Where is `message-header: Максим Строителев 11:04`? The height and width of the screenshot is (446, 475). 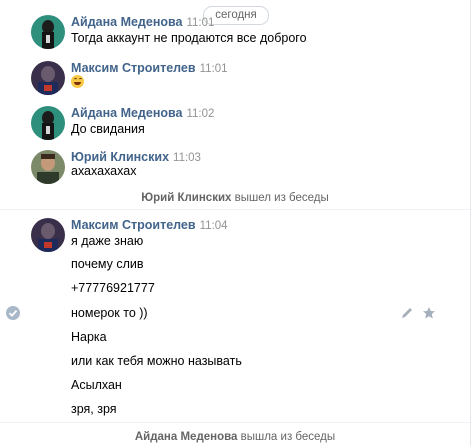
message-header: Максим Строителев 11:04 is located at coordinates (149, 225).